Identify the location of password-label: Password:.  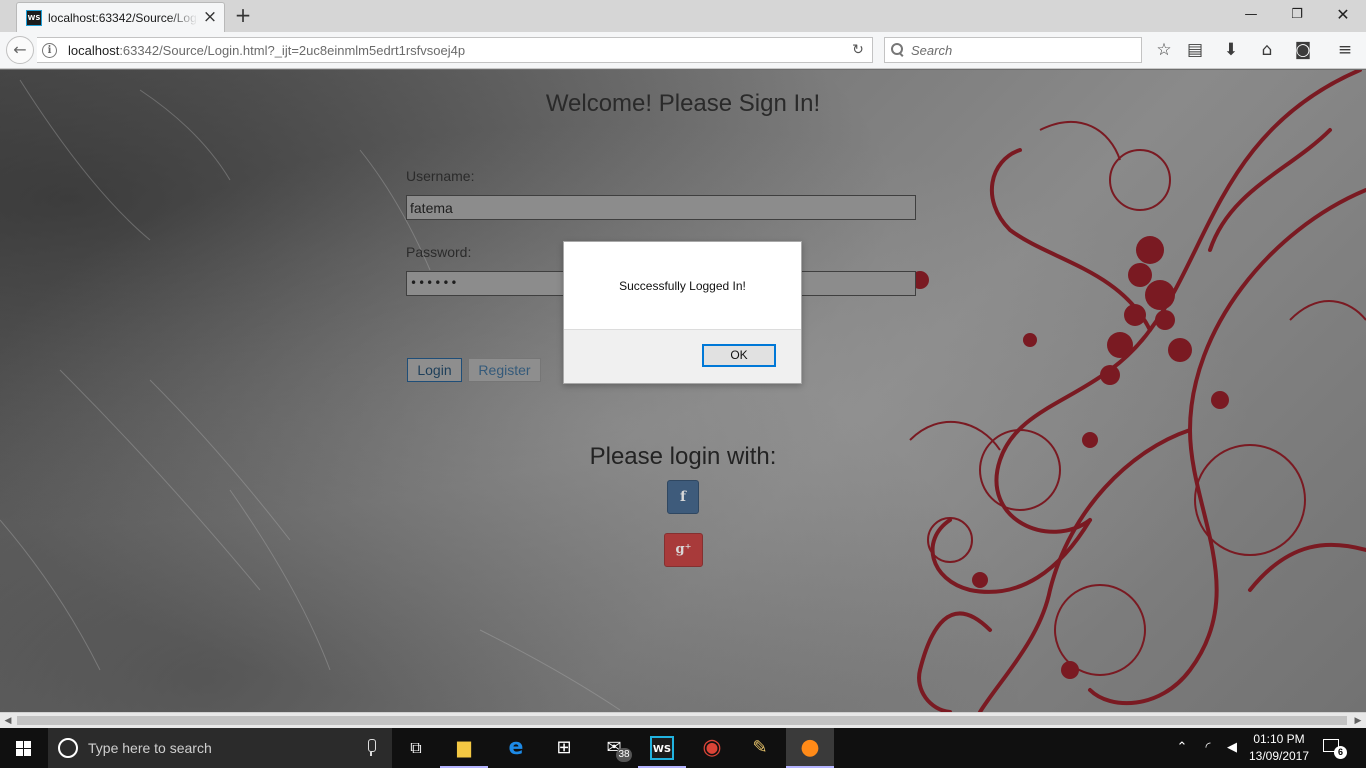
(439, 252).